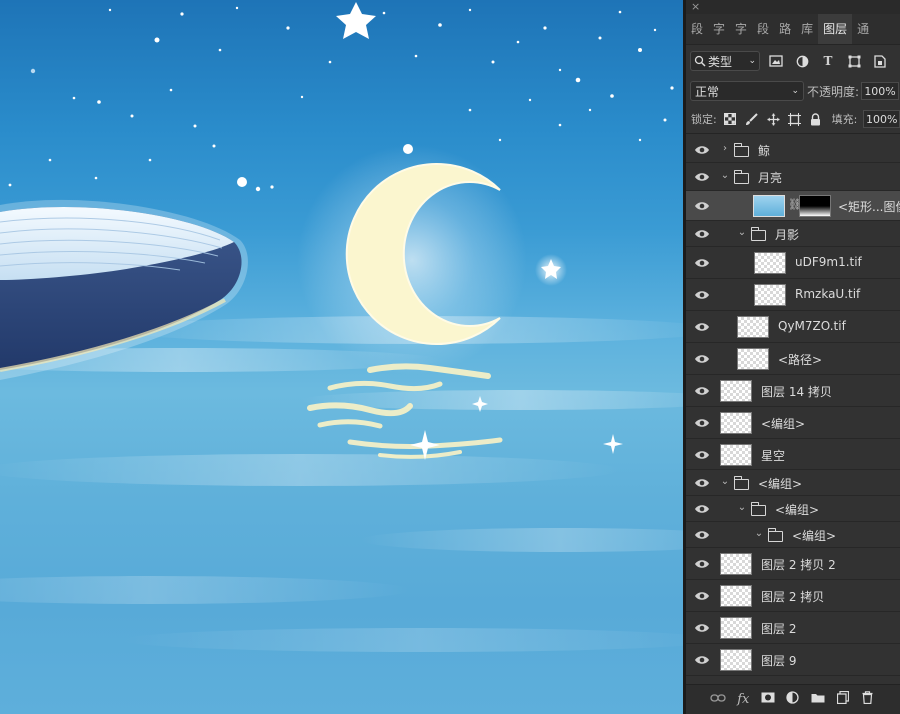  I want to click on layer-name: <矩形...图像, so click(869, 207).